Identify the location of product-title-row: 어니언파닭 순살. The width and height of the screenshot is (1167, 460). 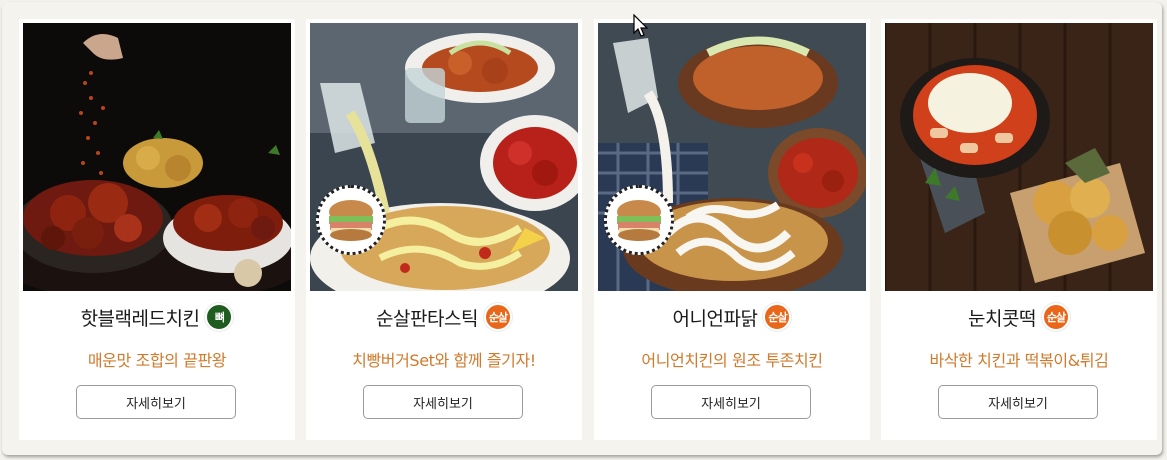
(732, 317).